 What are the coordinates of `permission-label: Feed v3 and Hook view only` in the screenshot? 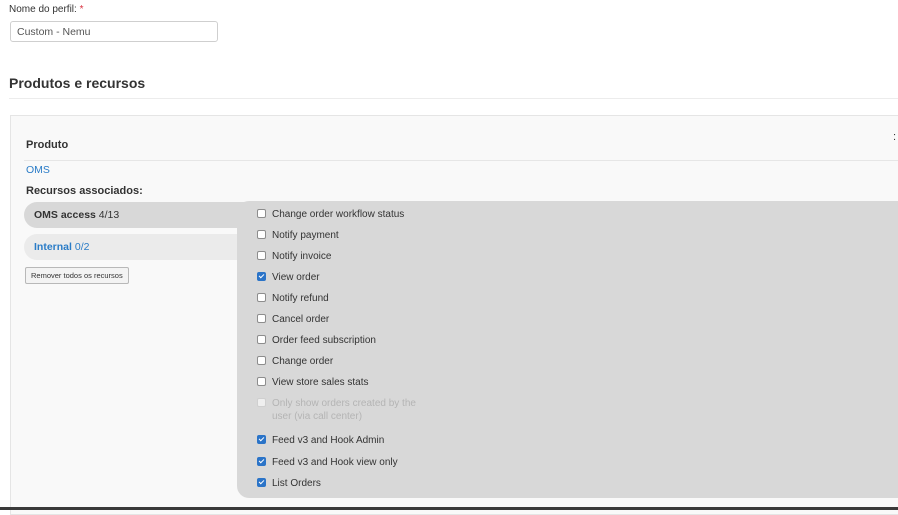 It's located at (335, 462).